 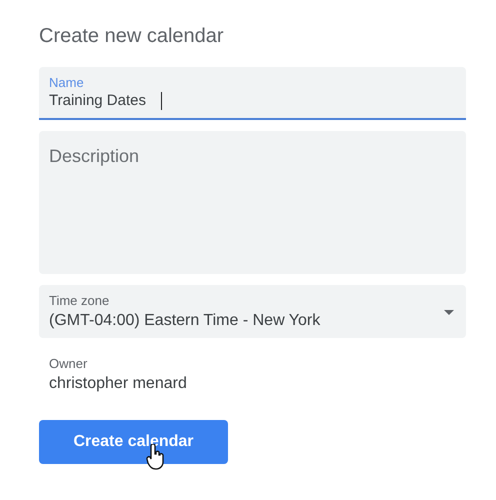 What do you see at coordinates (252, 93) in the screenshot?
I see `name-field: Name Training Dates` at bounding box center [252, 93].